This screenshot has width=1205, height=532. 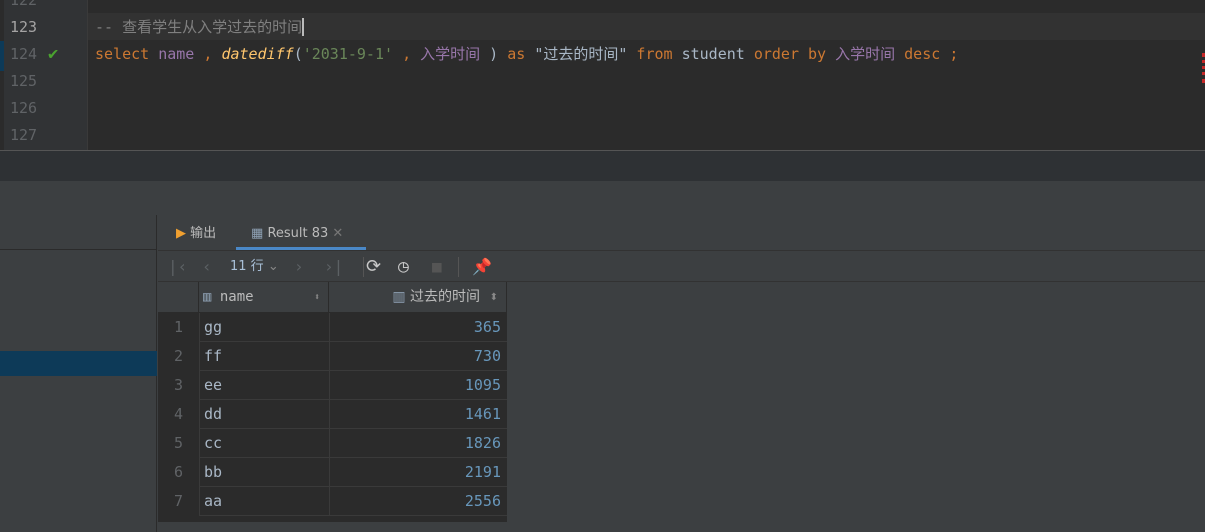 What do you see at coordinates (24, 135) in the screenshot?
I see `line-number: 127` at bounding box center [24, 135].